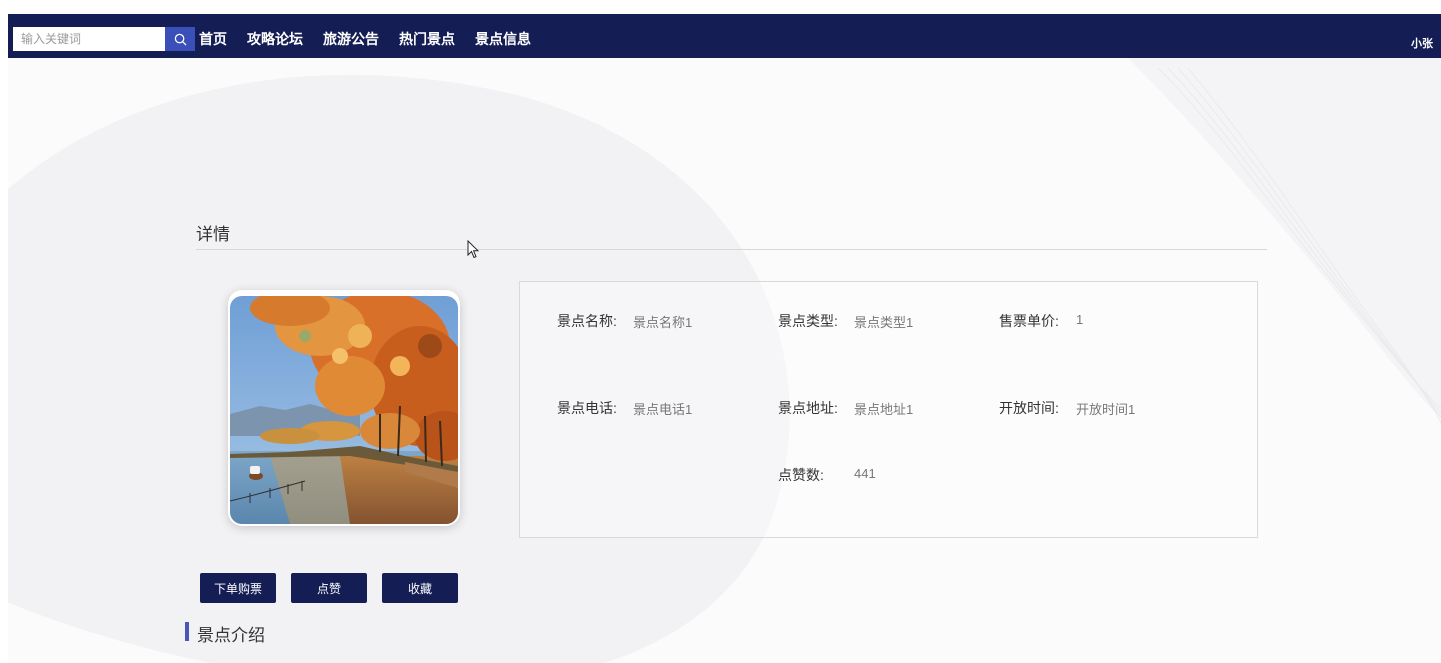 The height and width of the screenshot is (663, 1441). I want to click on field-name-value: 景点名称1, so click(663, 322).